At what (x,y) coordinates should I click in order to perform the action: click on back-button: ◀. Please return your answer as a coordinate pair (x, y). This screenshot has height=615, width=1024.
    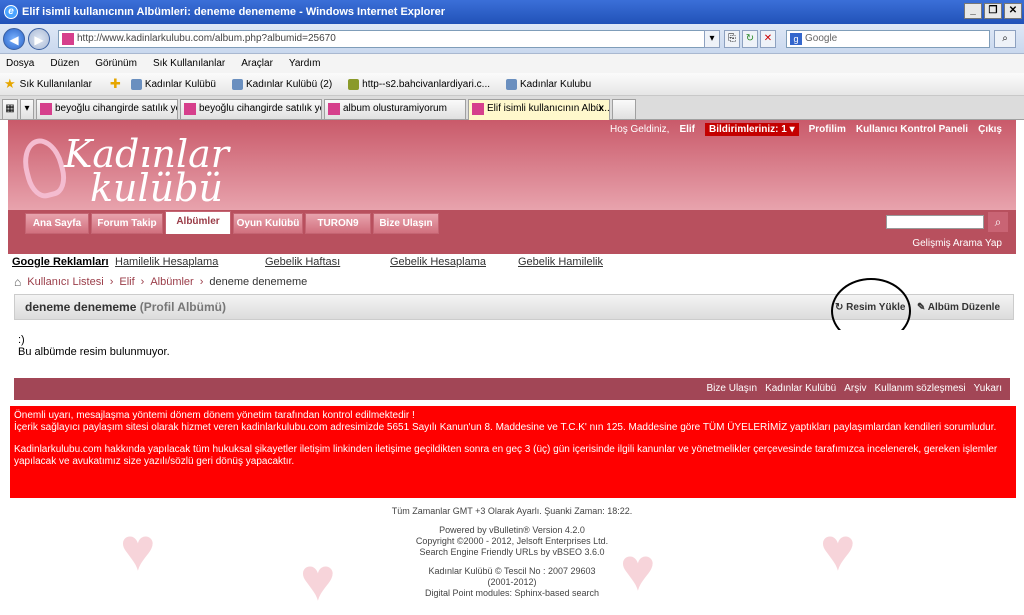
    Looking at the image, I should click on (14, 39).